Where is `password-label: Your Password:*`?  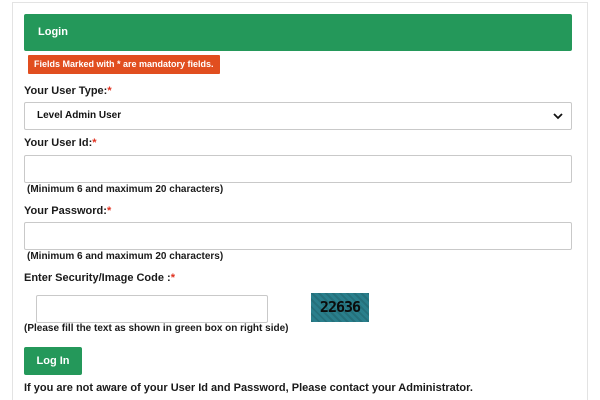
password-label: Your Password:* is located at coordinates (68, 211).